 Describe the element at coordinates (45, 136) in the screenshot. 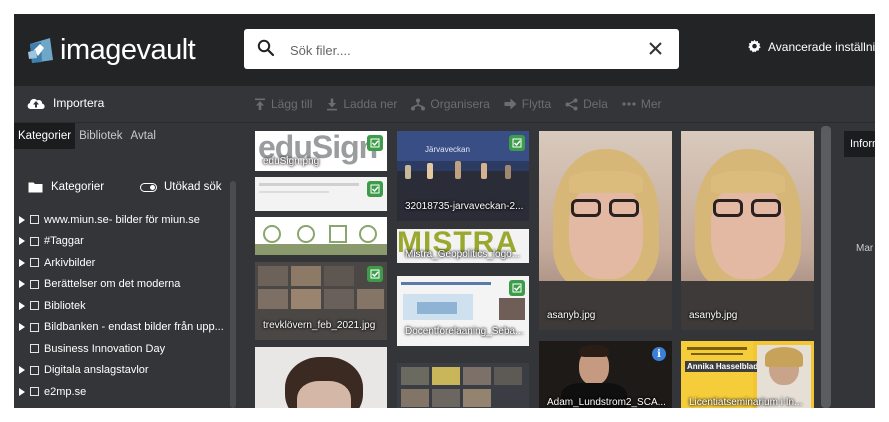

I see `tab-kategorier: Kategorier` at that location.